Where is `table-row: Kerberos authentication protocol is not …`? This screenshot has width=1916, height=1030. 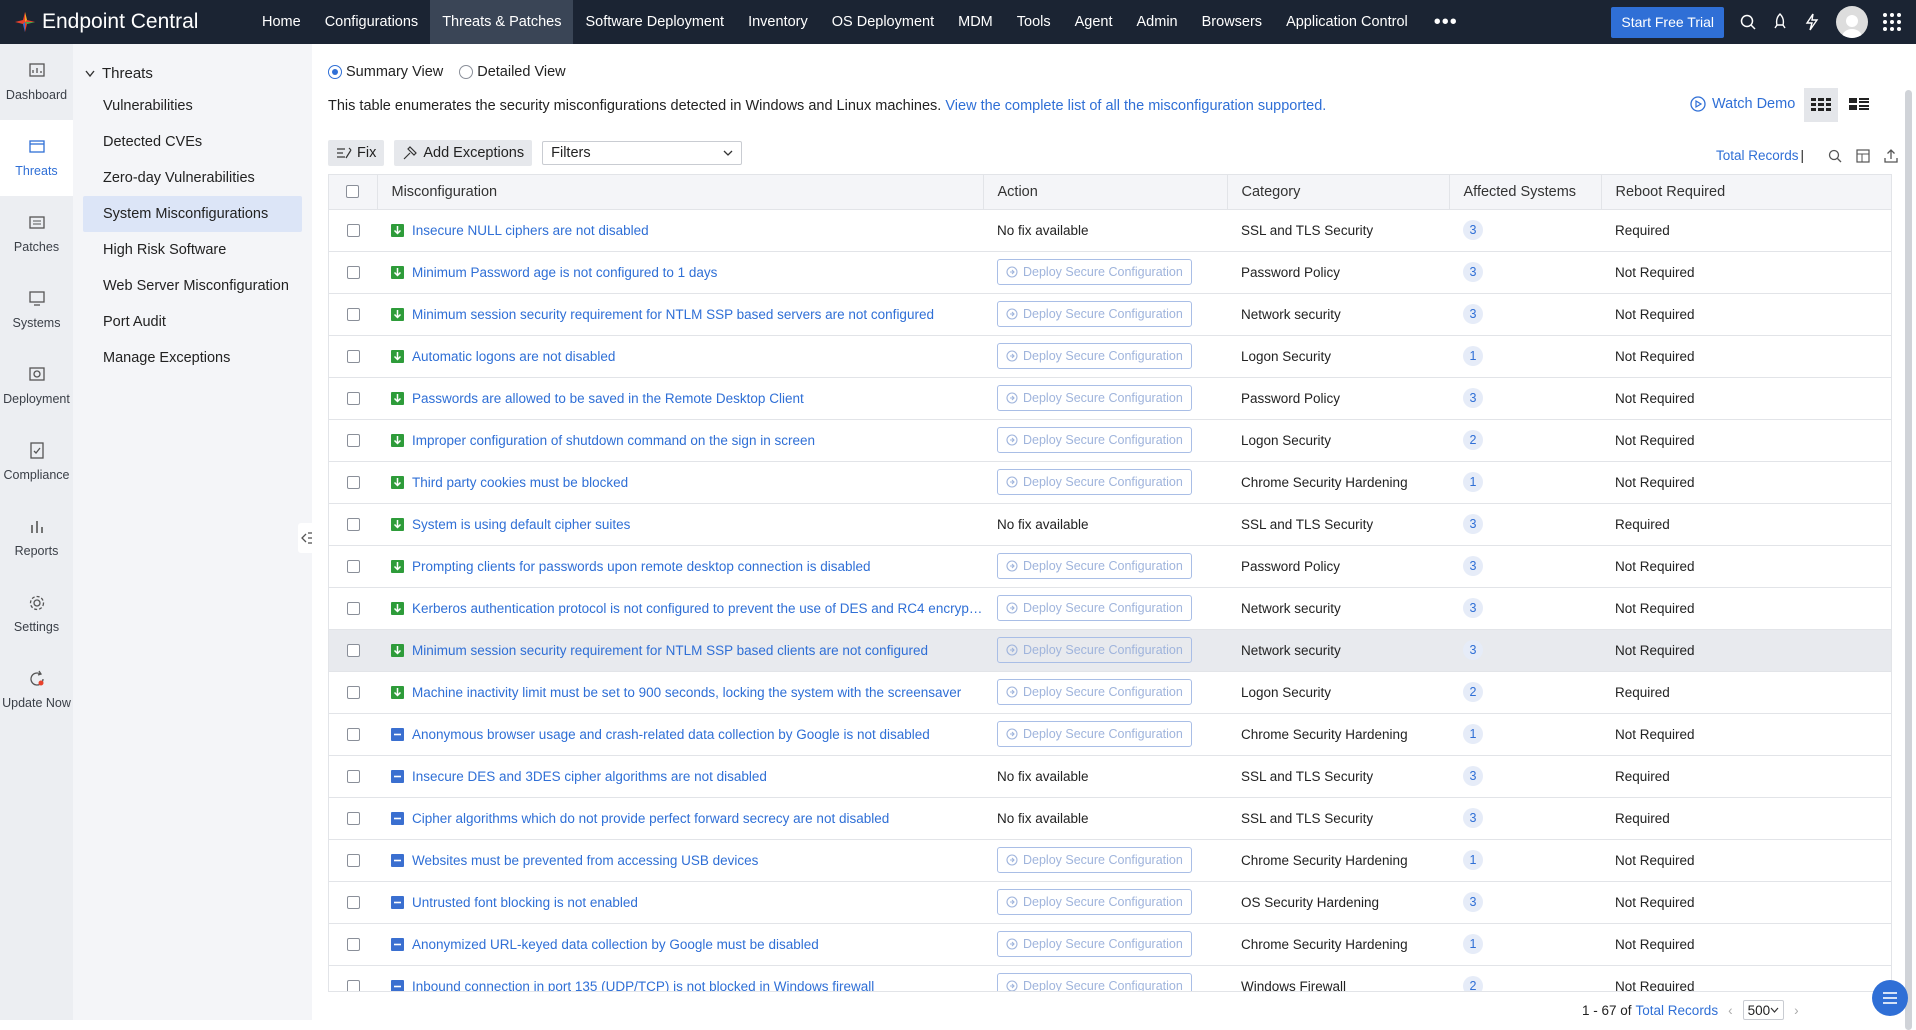 table-row: Kerberos authentication protocol is not … is located at coordinates (1110, 608).